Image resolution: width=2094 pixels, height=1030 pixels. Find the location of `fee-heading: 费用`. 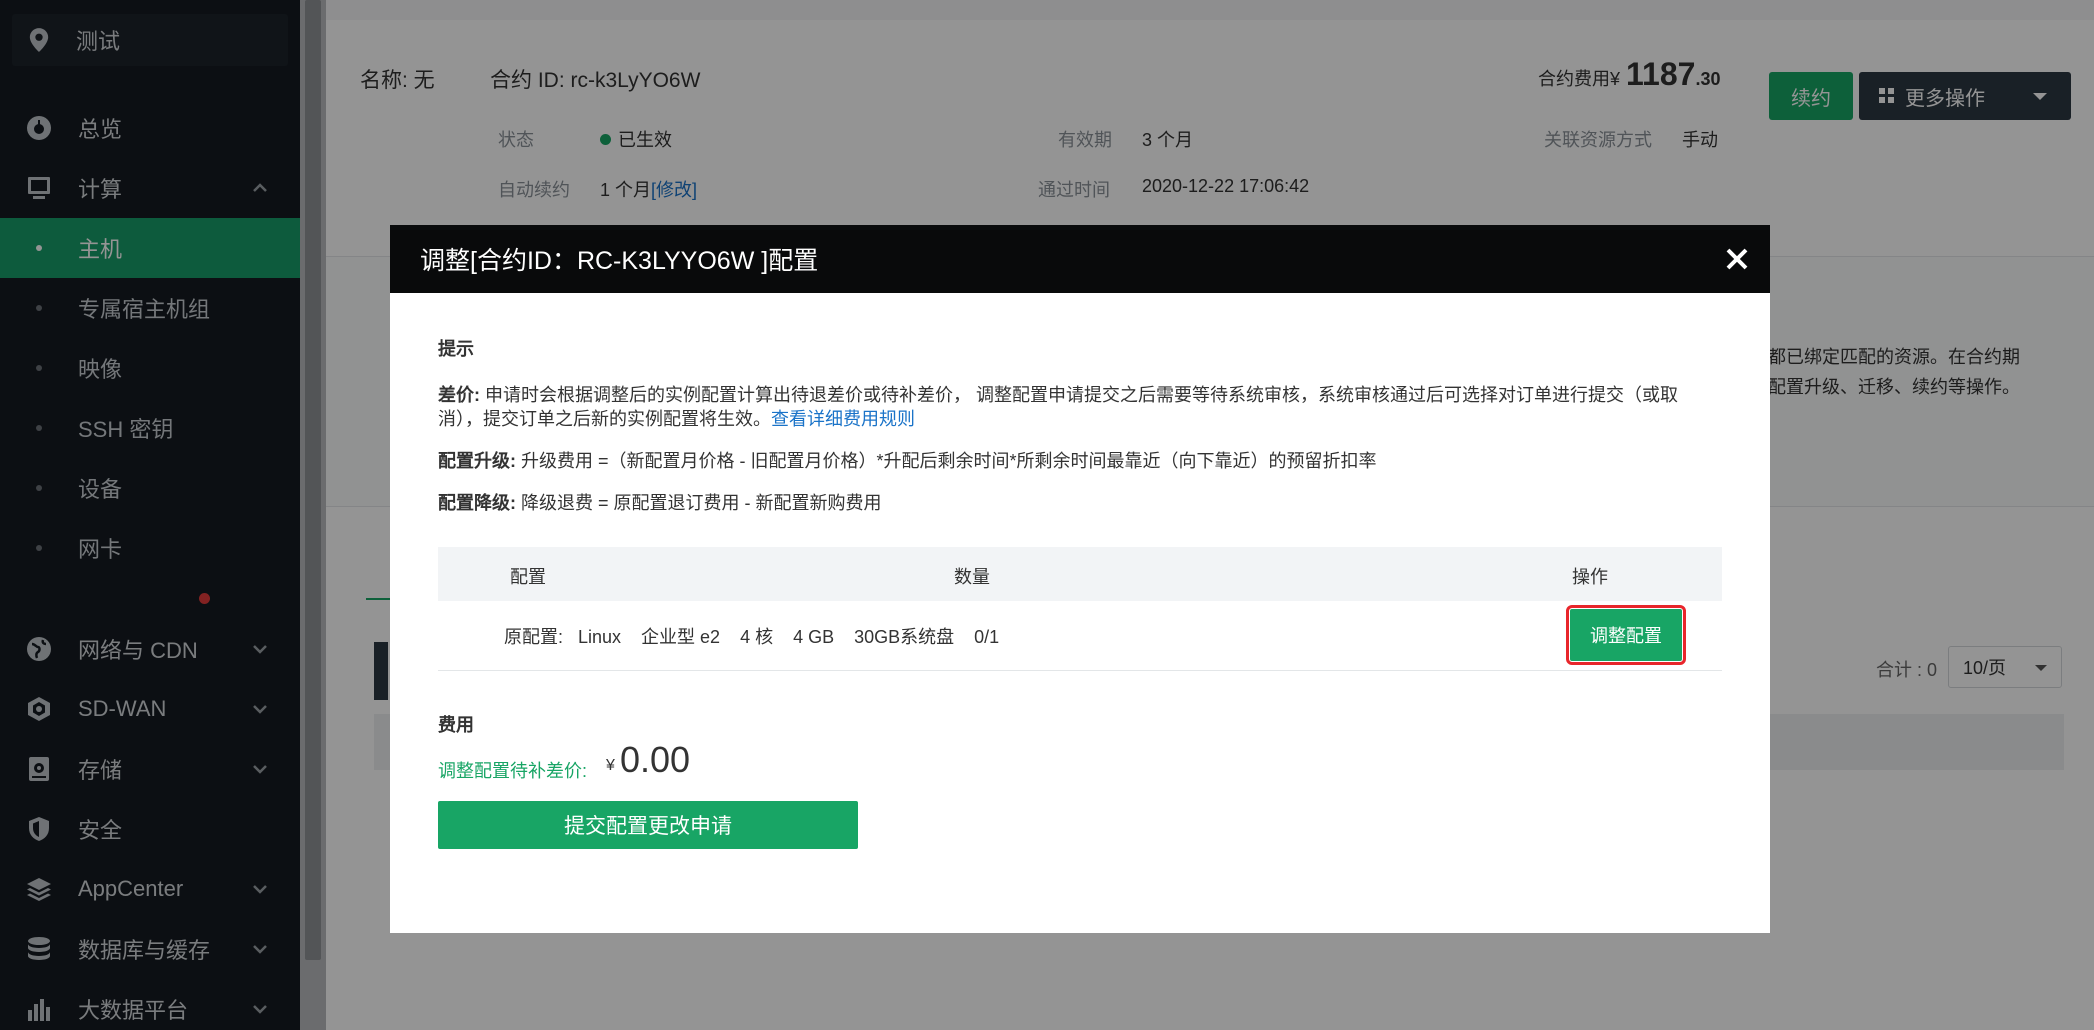

fee-heading: 费用 is located at coordinates (456, 725).